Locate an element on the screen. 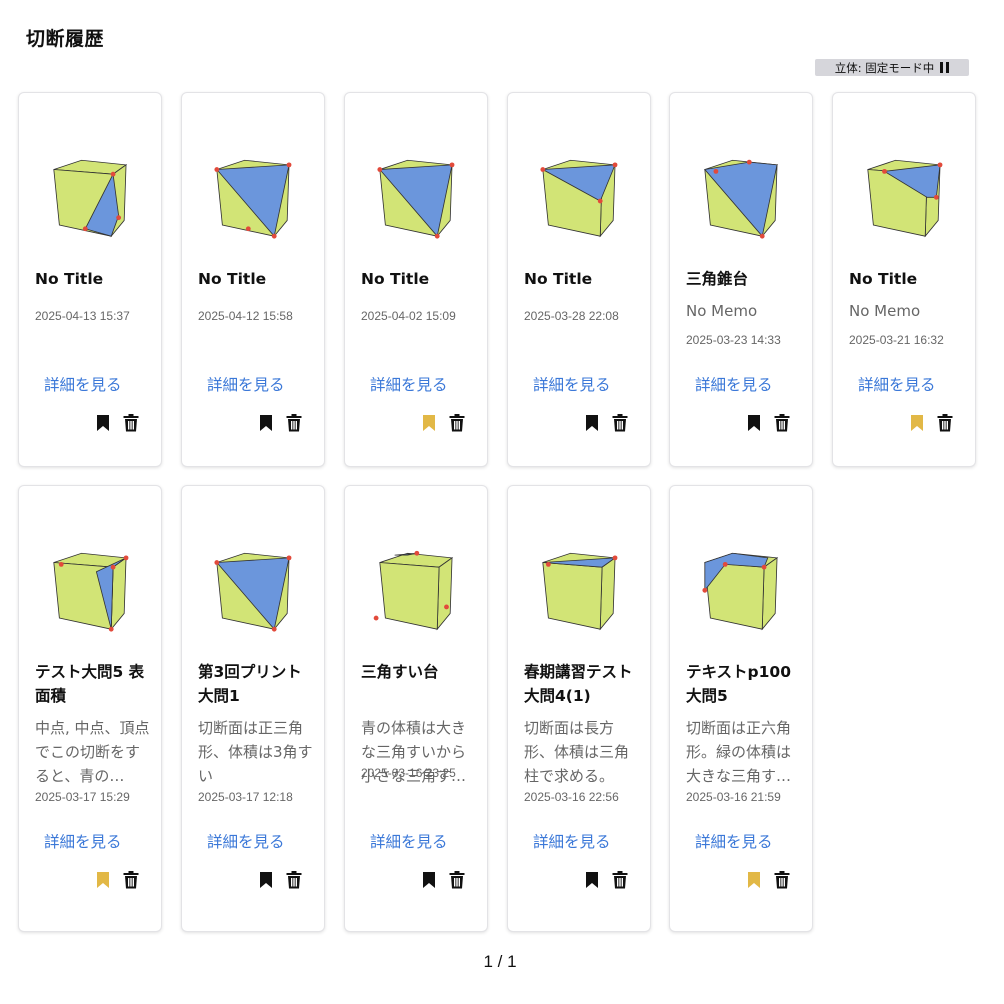 The image size is (1004, 1004). card-title: 三角すい台 is located at coordinates (400, 672).